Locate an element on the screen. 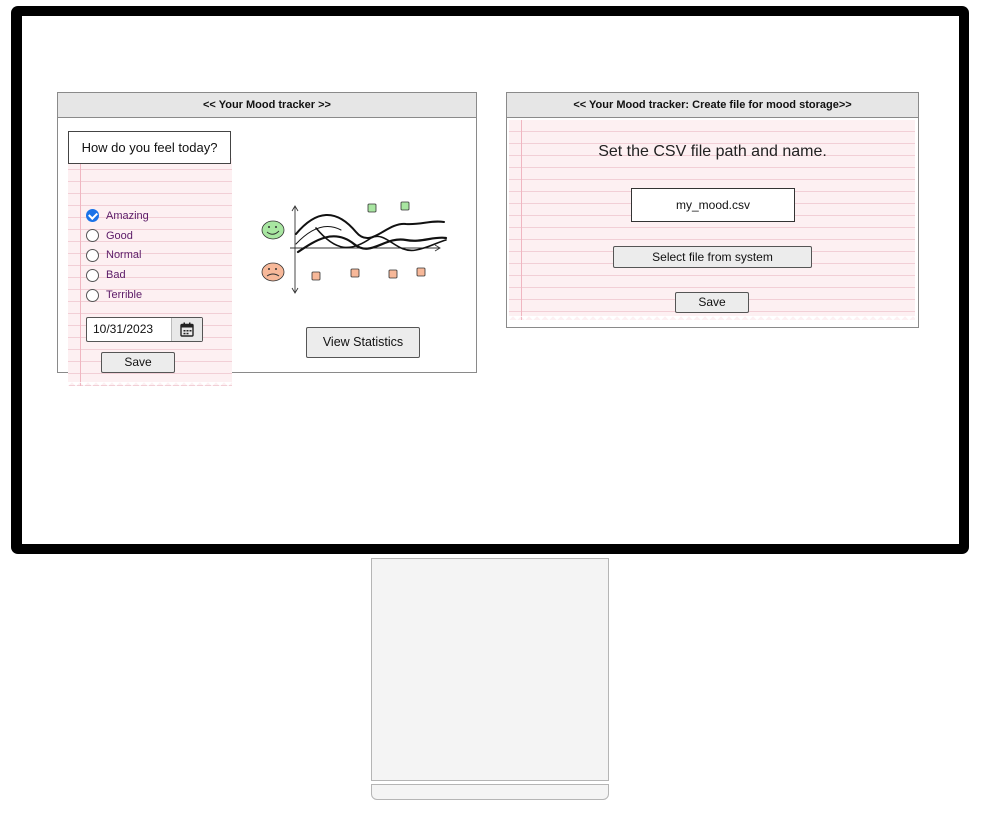  mood-option-label: Amazing is located at coordinates (127, 215).